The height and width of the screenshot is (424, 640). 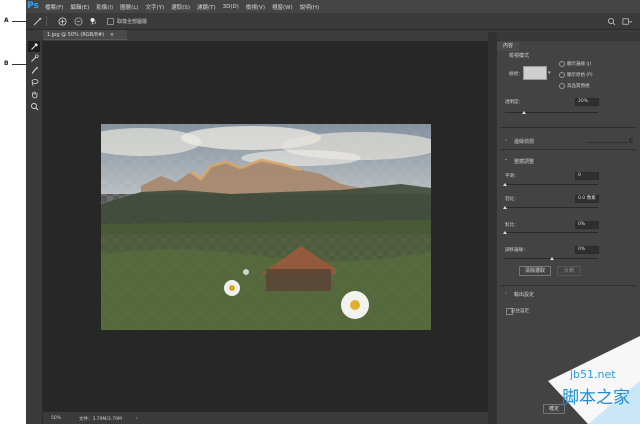 What do you see at coordinates (34, 58) in the screenshot?
I see `refine-edge-brush-icon` at bounding box center [34, 58].